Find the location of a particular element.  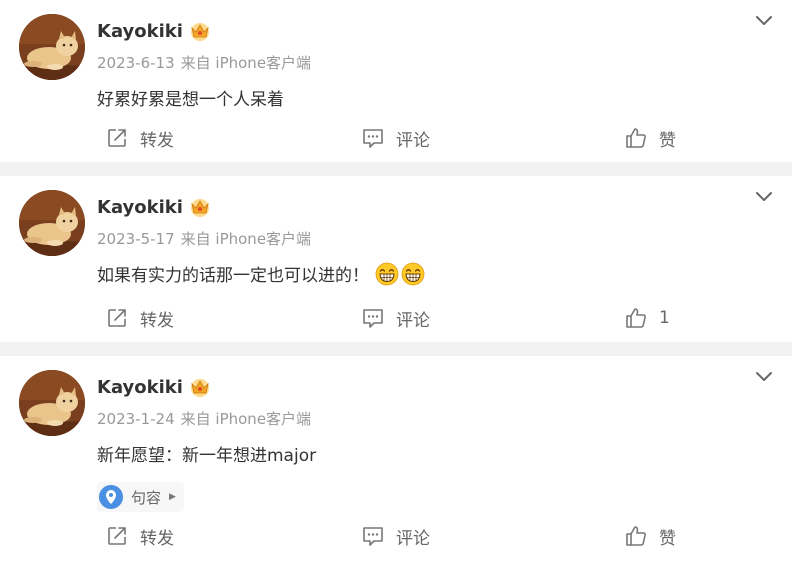

like-count: 1 is located at coordinates (664, 318).